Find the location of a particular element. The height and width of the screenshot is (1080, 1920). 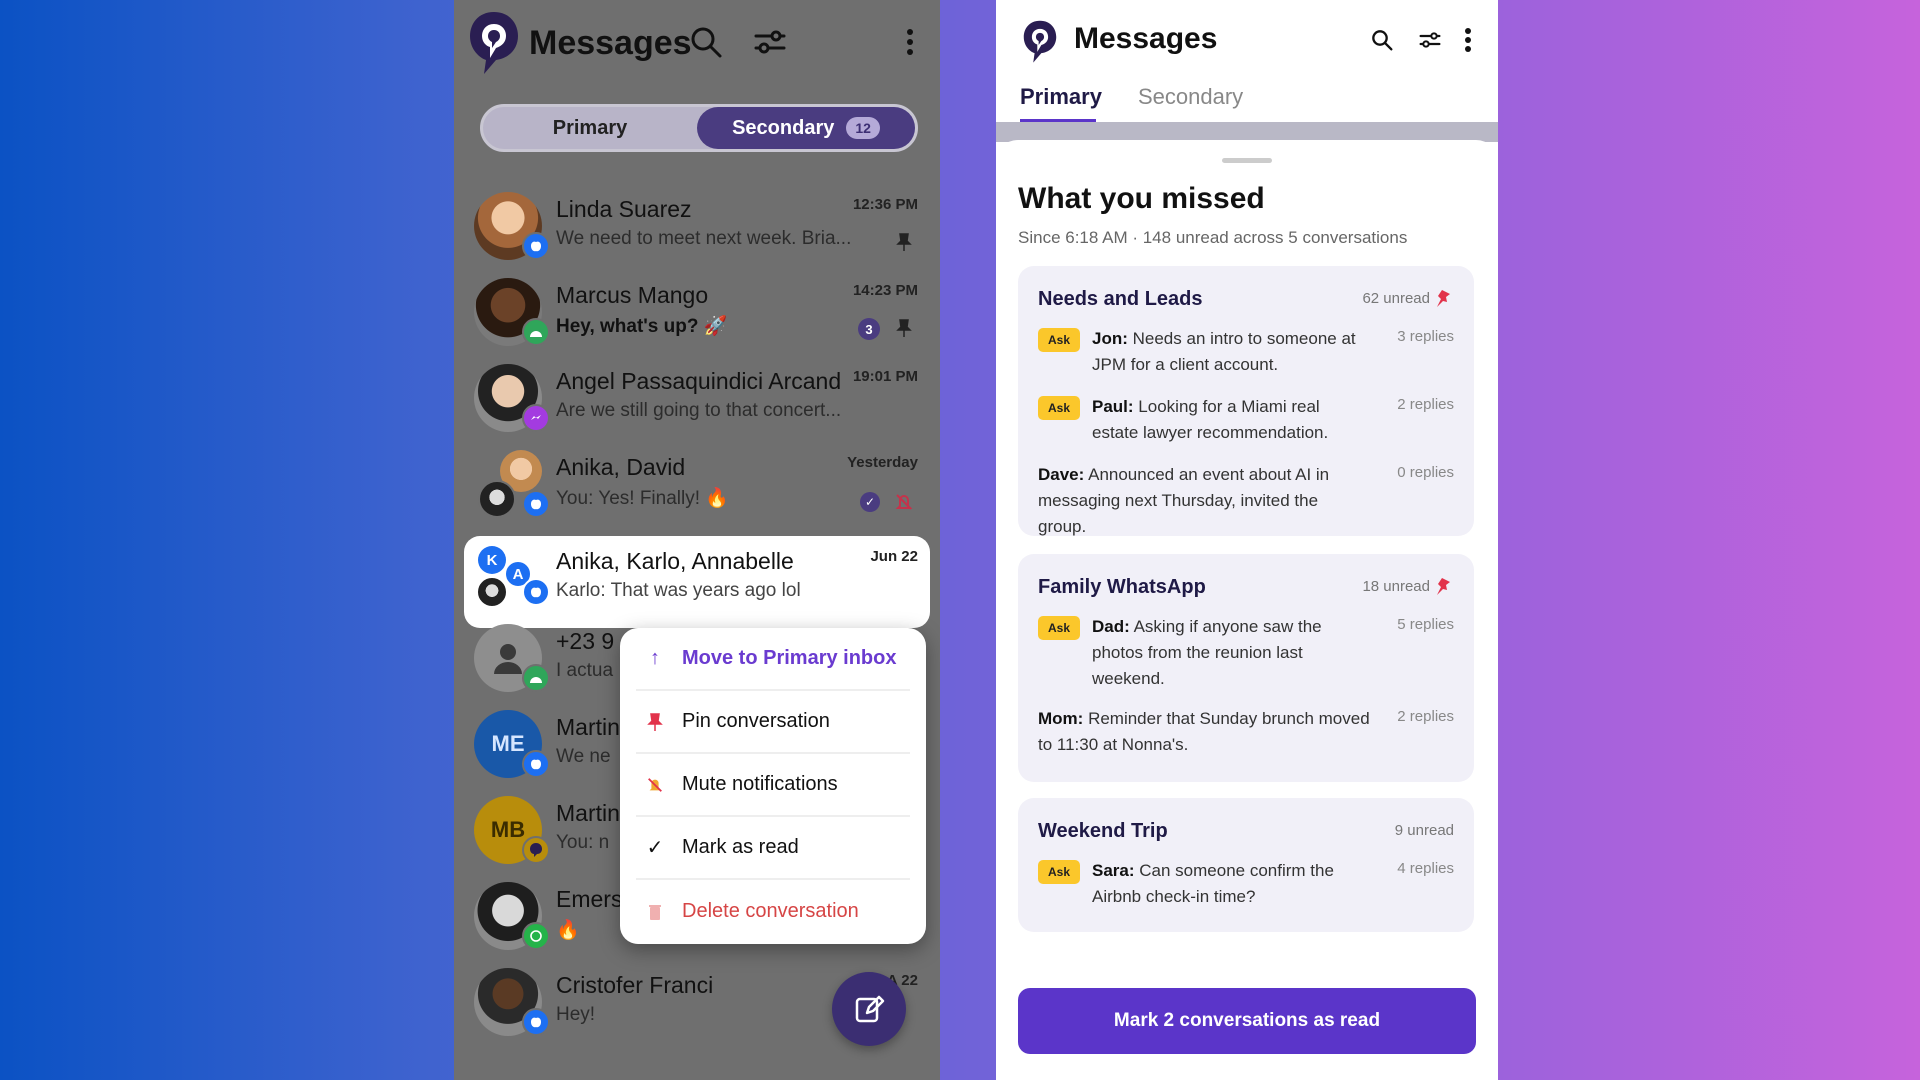

reply-count: 4 replies is located at coordinates (1425, 868).